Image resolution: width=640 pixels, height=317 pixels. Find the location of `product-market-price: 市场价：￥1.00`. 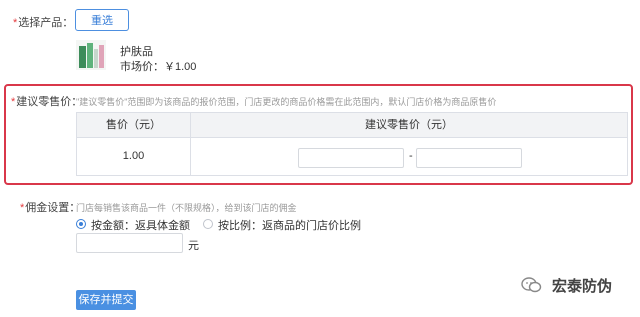

product-market-price: 市场价：￥1.00 is located at coordinates (158, 67).